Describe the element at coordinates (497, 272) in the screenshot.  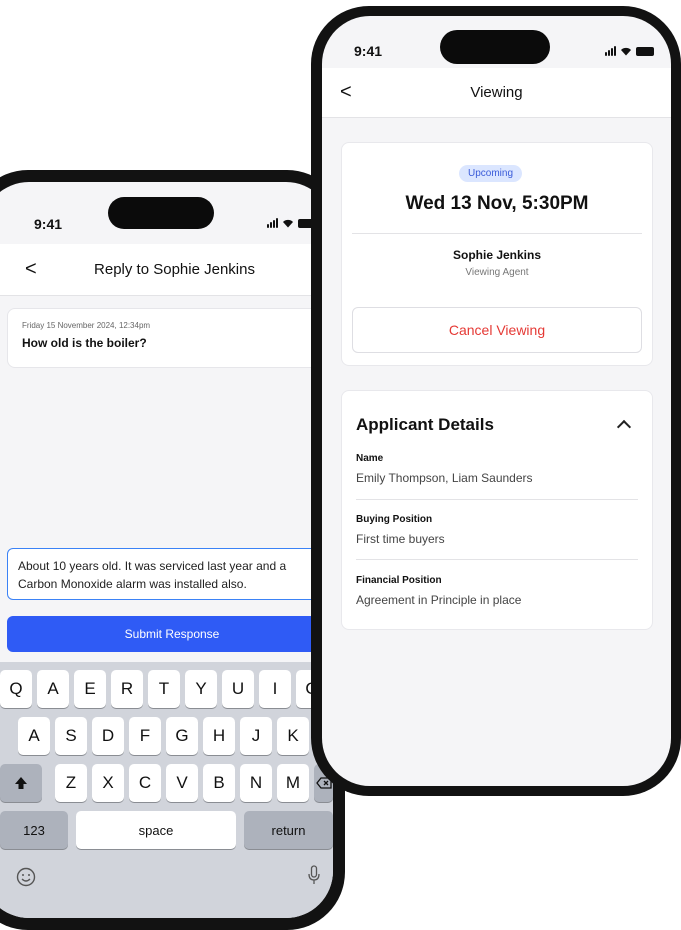
I see `agent-role: Viewing Agent` at that location.